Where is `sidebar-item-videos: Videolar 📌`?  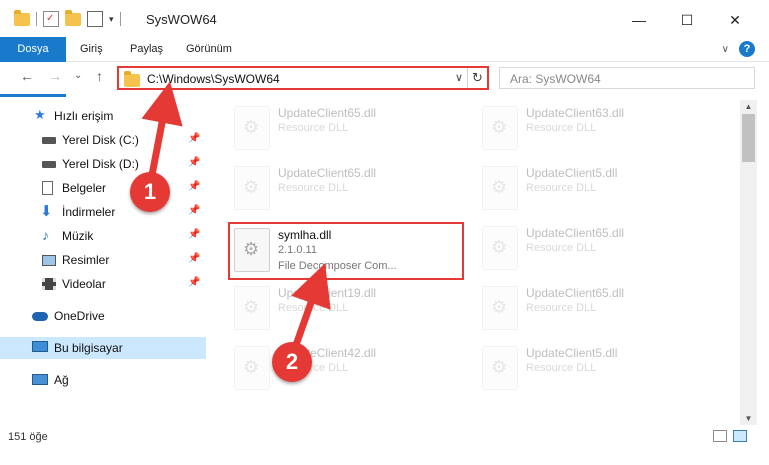 sidebar-item-videos: Videolar 📌 is located at coordinates (103, 284).